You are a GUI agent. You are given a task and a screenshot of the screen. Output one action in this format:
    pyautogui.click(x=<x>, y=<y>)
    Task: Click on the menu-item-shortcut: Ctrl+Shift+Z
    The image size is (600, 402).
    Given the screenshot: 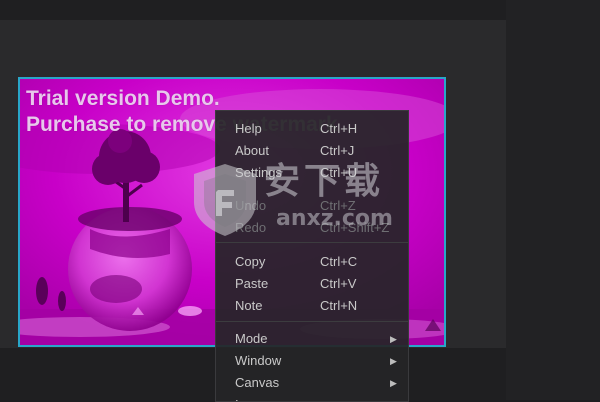 What is the action you would take?
    pyautogui.click(x=355, y=227)
    